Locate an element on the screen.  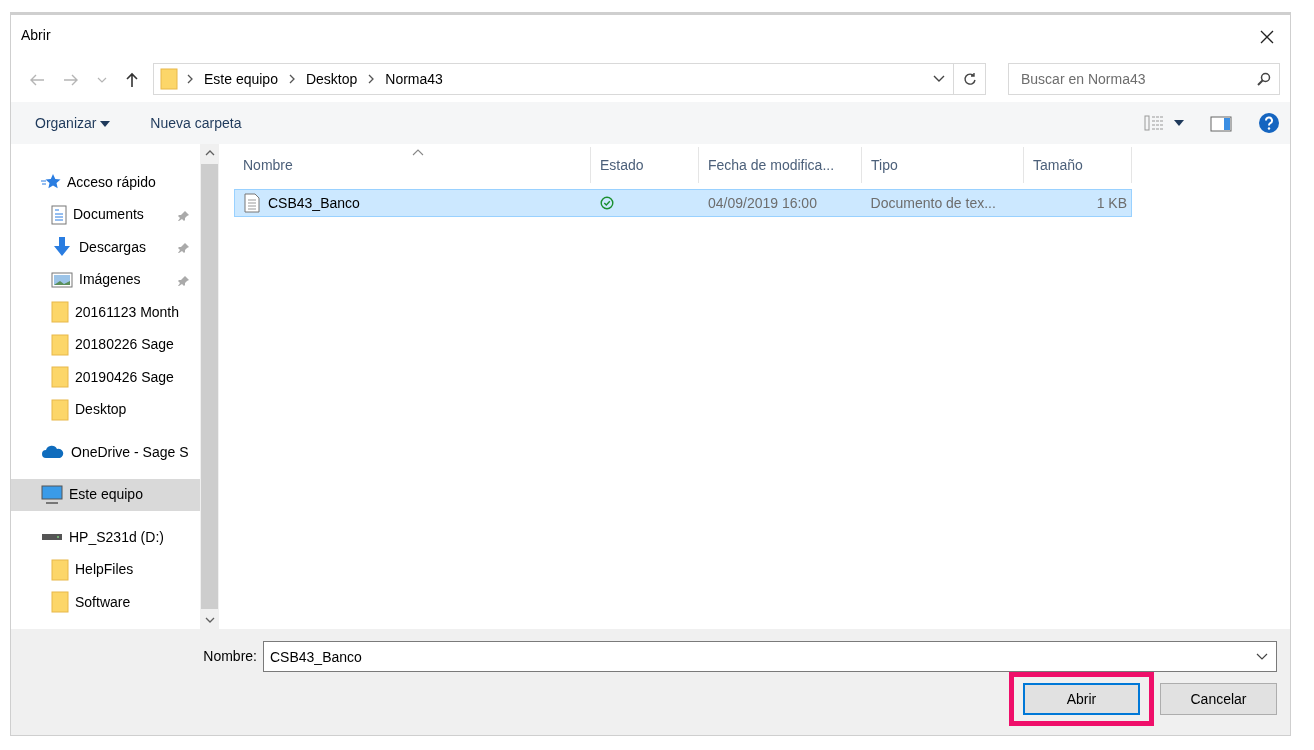
column-header: Tipo is located at coordinates (943, 165).